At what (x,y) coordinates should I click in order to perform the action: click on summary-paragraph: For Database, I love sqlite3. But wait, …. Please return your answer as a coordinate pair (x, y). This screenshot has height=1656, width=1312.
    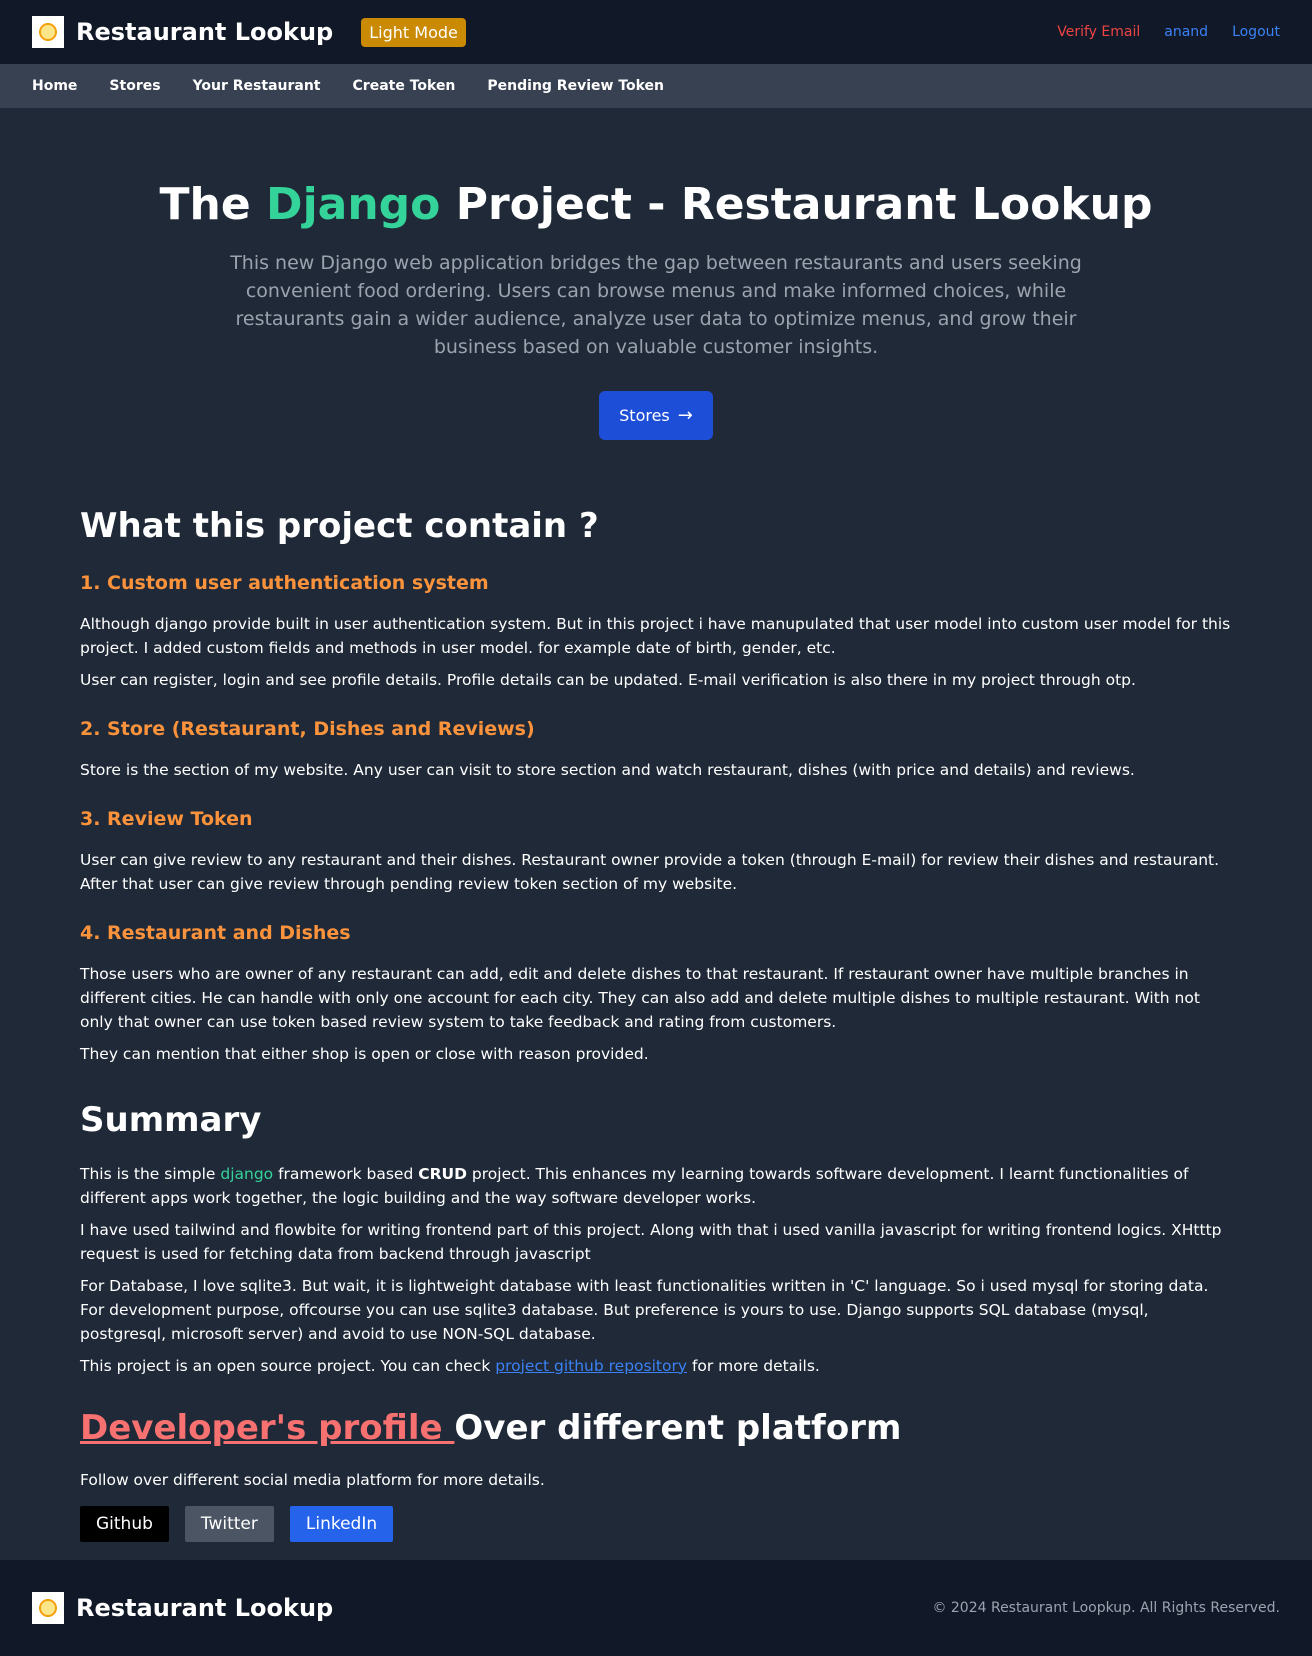
    Looking at the image, I should click on (644, 1309).